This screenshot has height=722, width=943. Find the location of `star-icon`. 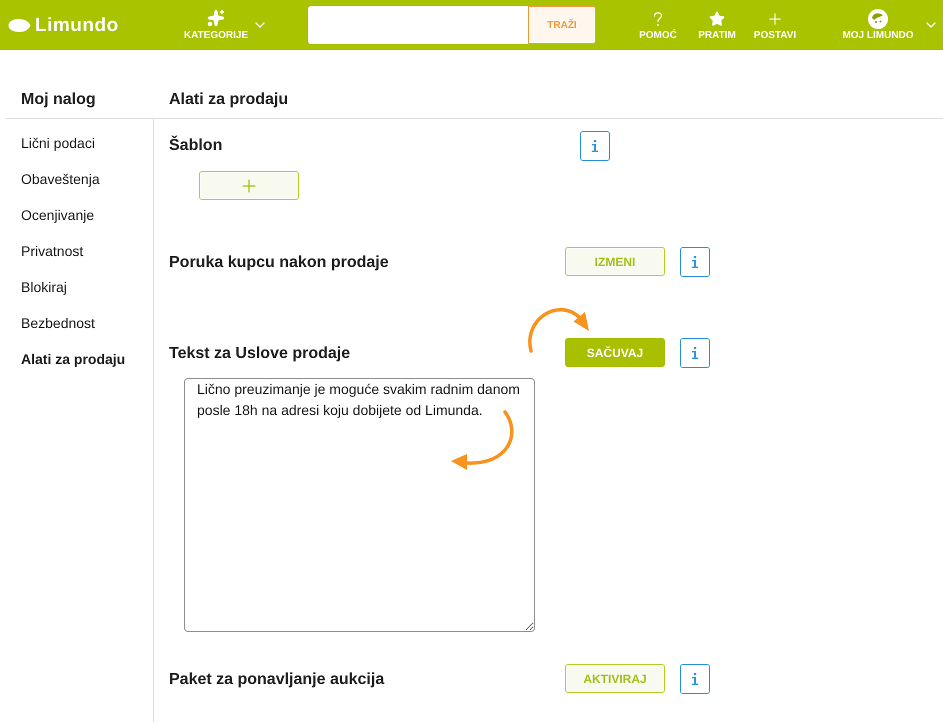

star-icon is located at coordinates (717, 19).